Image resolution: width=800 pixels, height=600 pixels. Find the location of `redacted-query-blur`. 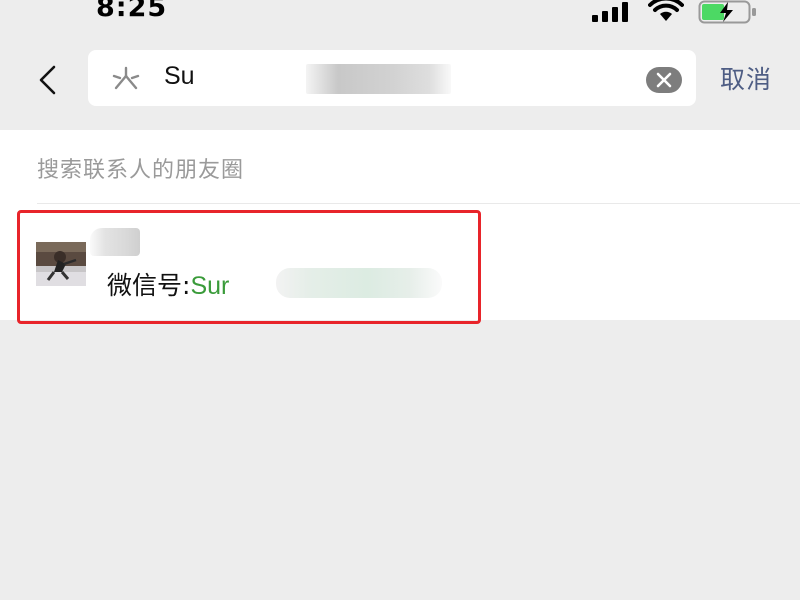

redacted-query-blur is located at coordinates (378, 79).